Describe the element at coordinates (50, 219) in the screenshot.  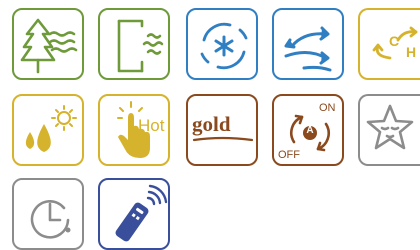
I see `timer-clock-icon` at that location.